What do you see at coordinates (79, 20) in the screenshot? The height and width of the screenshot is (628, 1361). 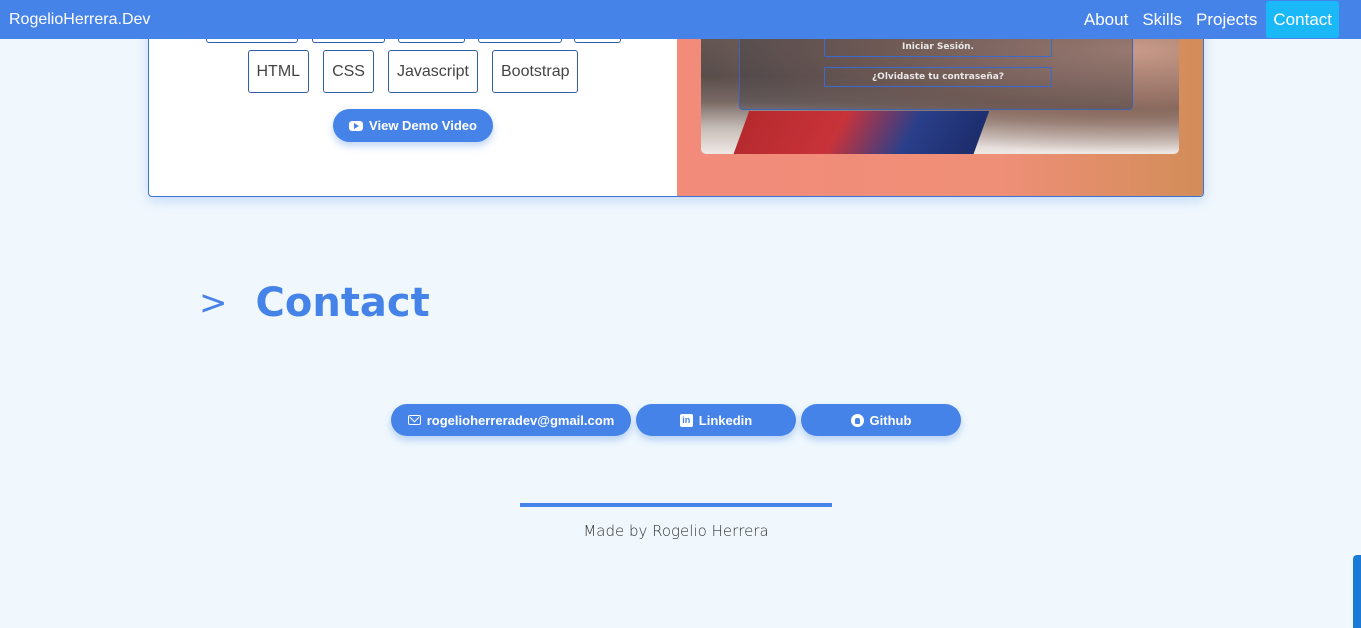 I see `brand-link: RogelioHerrera.Dev` at bounding box center [79, 20].